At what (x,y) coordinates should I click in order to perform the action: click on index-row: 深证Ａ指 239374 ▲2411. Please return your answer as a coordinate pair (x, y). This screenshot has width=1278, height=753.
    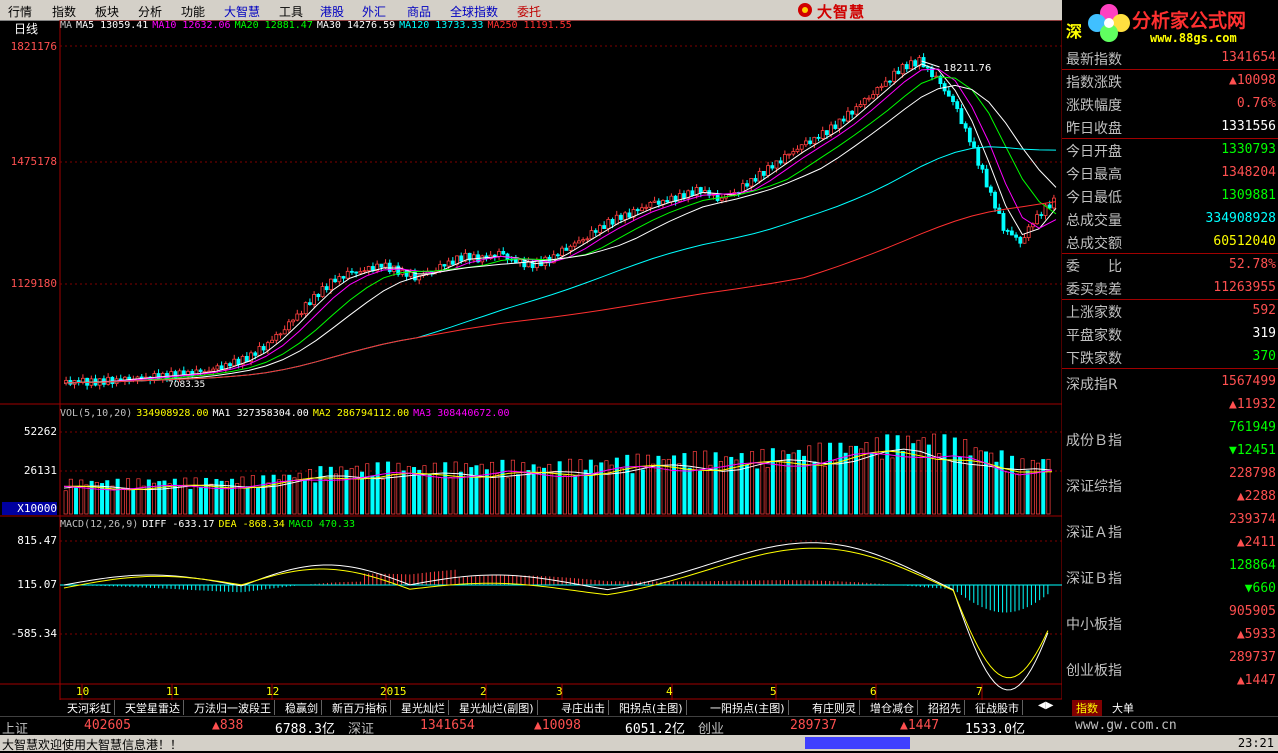
    Looking at the image, I should click on (1170, 533).